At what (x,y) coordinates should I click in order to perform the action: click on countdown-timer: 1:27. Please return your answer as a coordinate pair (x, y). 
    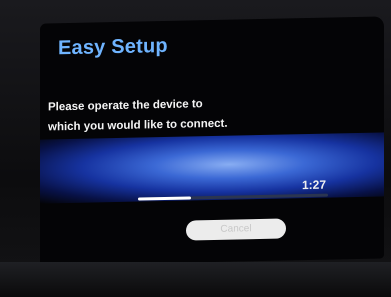
    Looking at the image, I should click on (314, 185).